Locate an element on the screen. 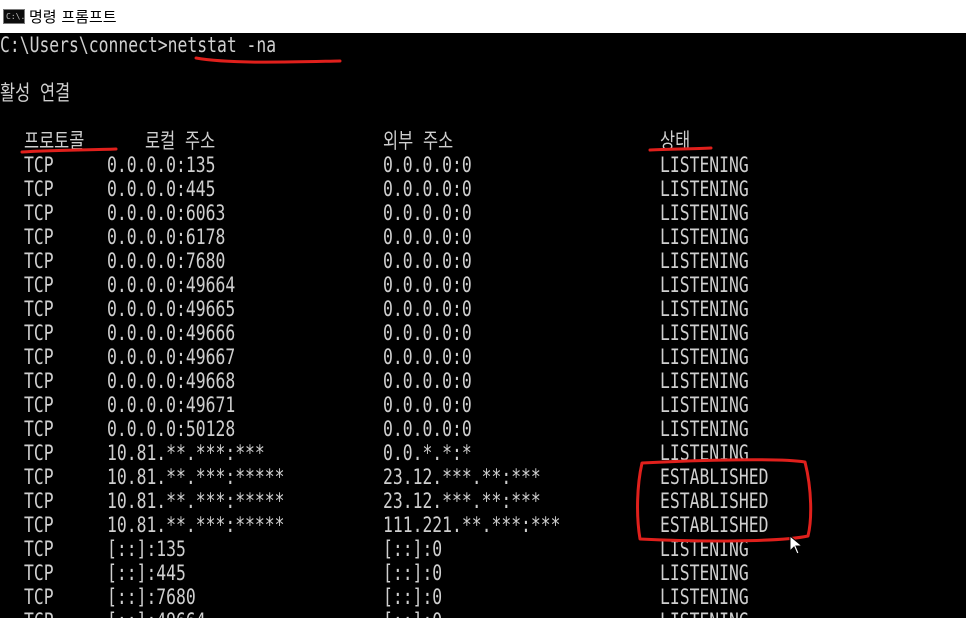  table-row: TCP 0.0.0.0:7680 0.0.0.0:0 LISTENING is located at coordinates (483, 261).